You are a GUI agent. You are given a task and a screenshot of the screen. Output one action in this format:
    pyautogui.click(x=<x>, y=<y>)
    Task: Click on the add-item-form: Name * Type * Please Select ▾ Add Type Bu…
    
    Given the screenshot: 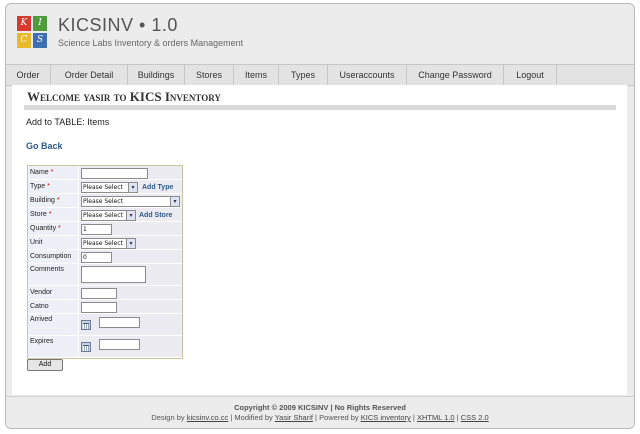 What is the action you would take?
    pyautogui.click(x=105, y=262)
    